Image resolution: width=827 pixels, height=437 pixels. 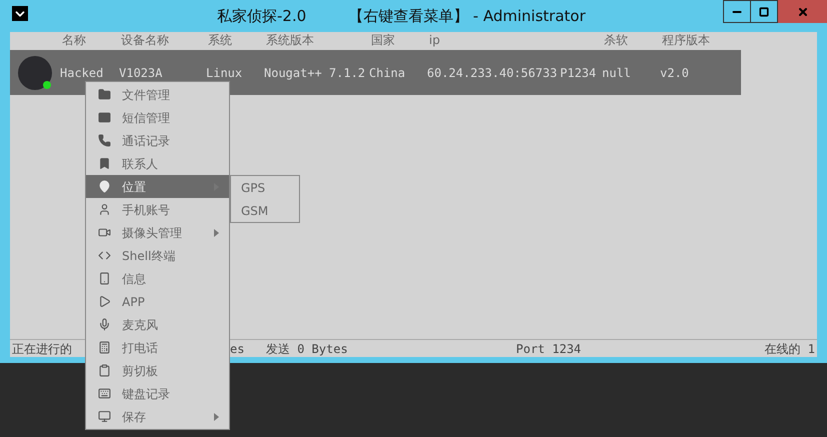 What do you see at coordinates (104, 347) in the screenshot?
I see `calculator-icon` at bounding box center [104, 347].